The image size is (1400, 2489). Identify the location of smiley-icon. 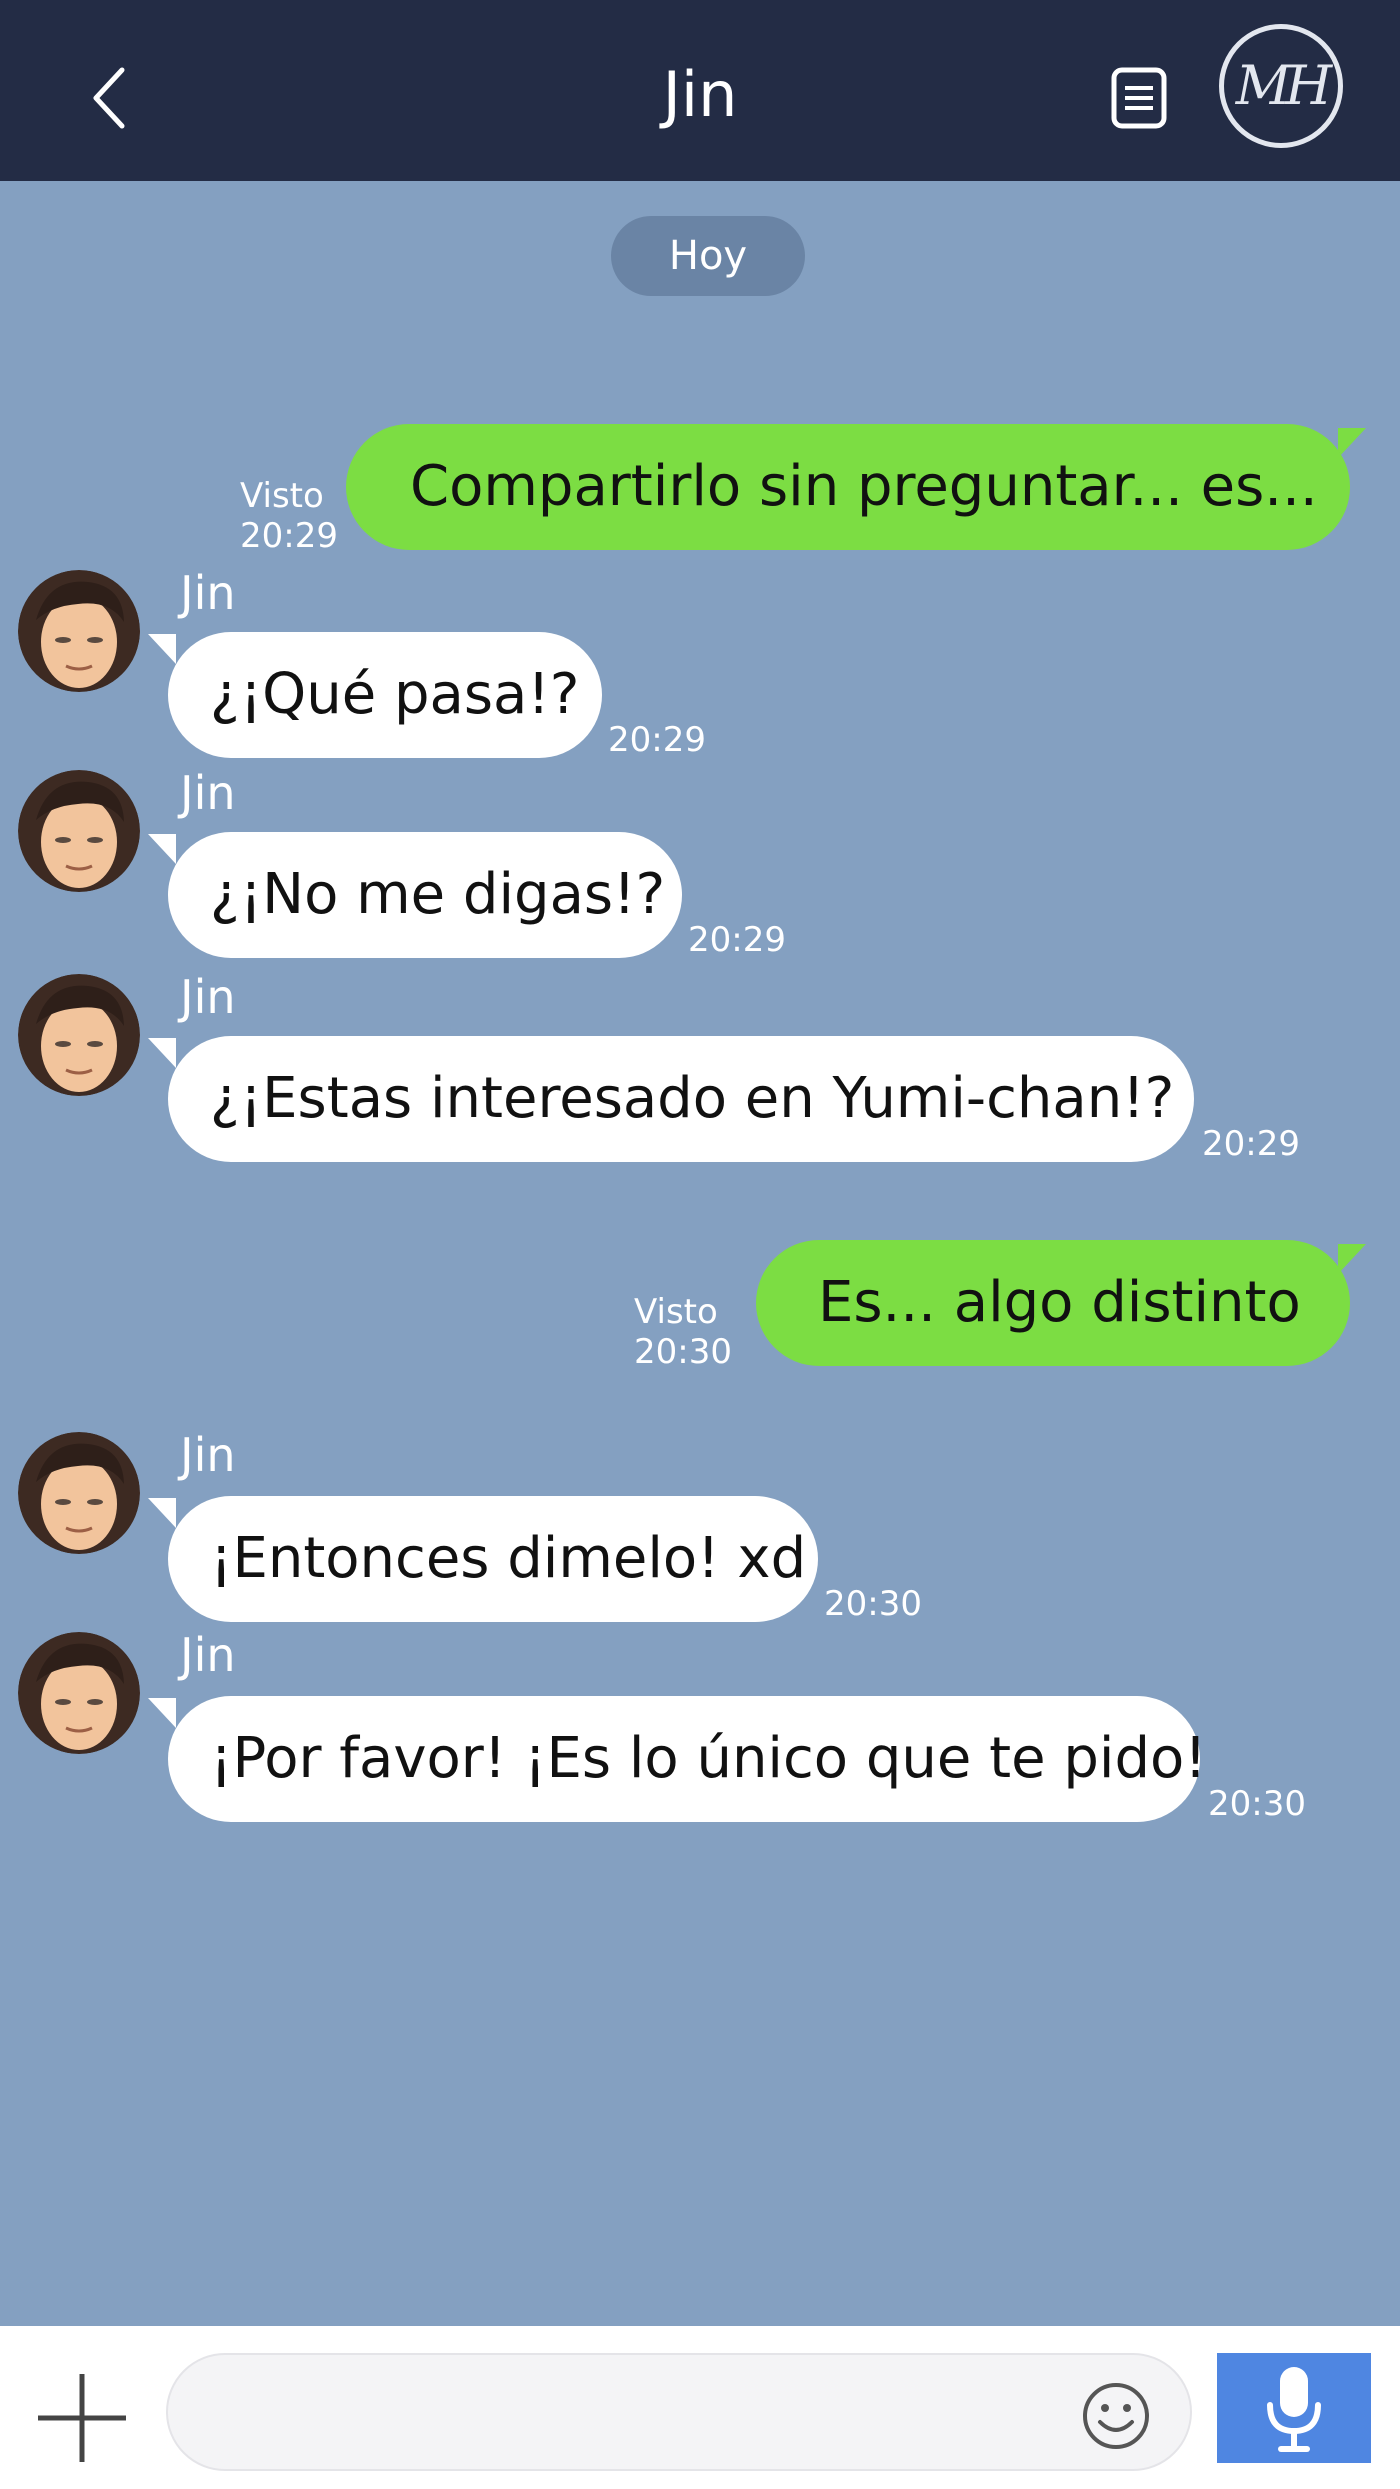
(1116, 2416).